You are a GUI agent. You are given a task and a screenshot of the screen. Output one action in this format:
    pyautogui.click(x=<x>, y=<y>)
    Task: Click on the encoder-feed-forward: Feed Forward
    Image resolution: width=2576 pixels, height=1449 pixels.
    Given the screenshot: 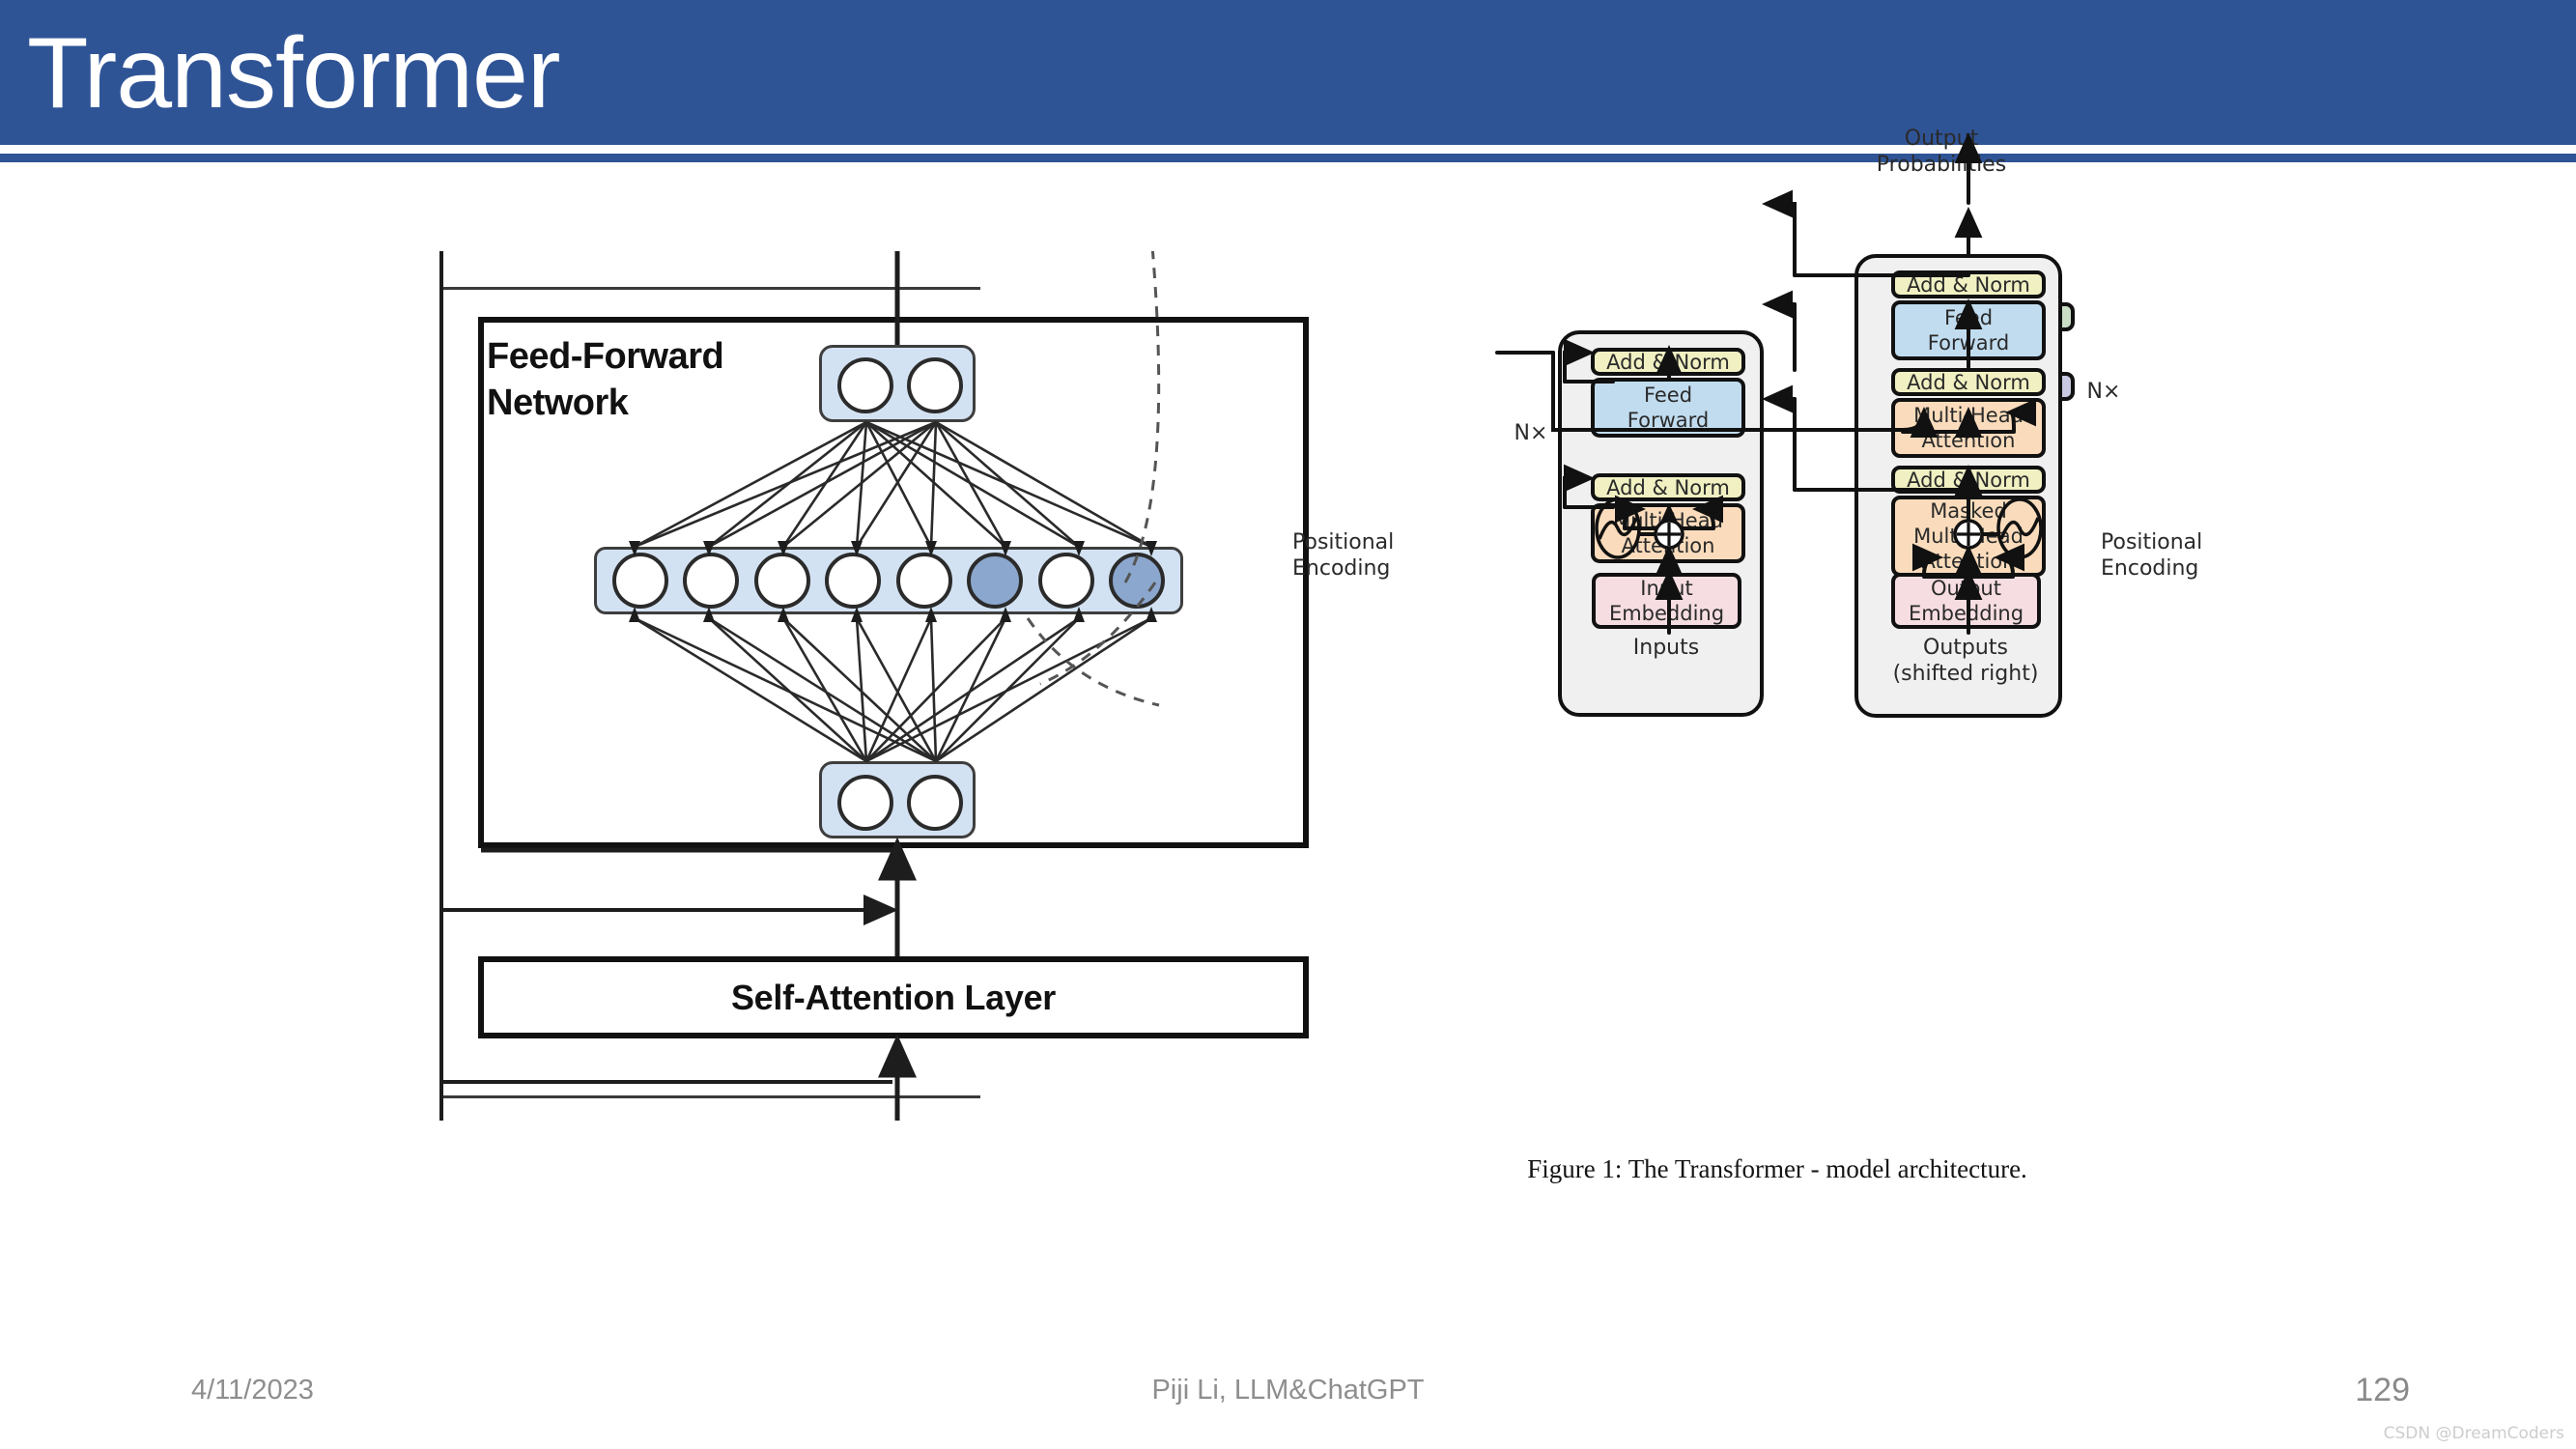 What is the action you would take?
    pyautogui.click(x=1668, y=408)
    